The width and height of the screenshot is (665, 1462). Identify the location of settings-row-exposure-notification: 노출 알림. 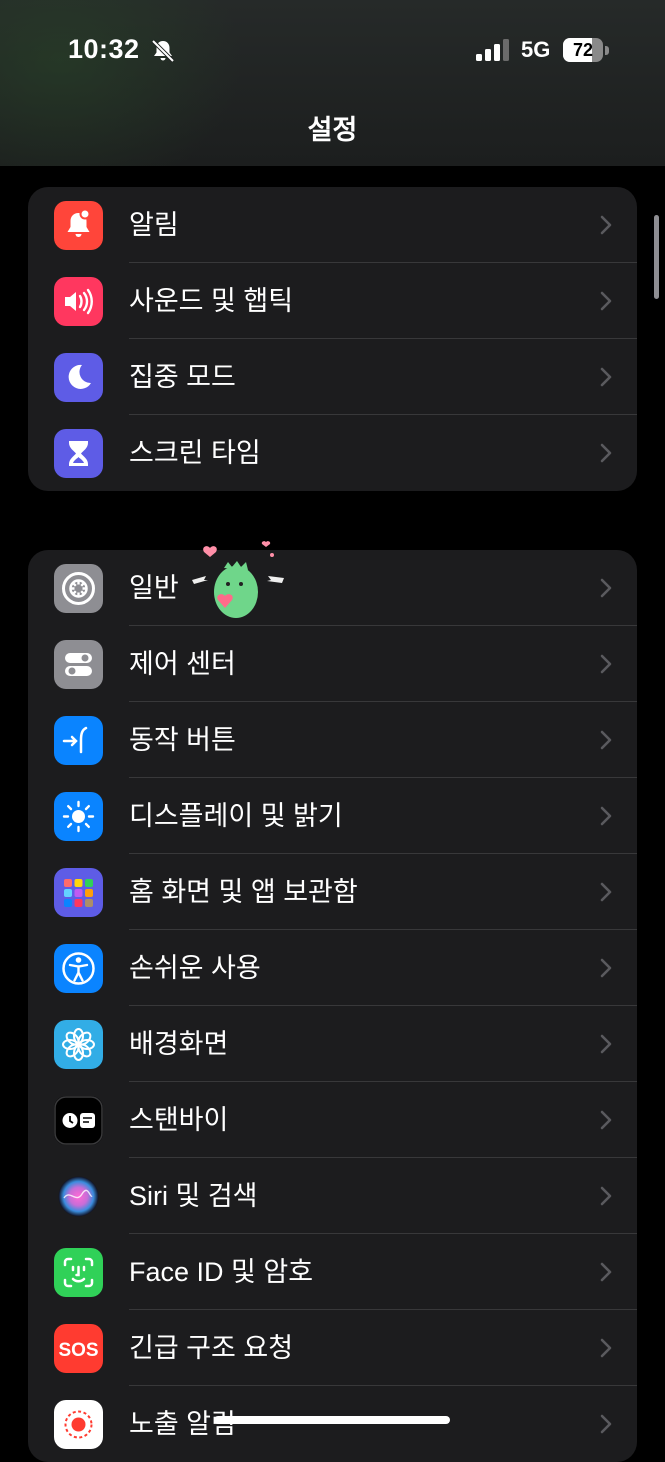
(332, 1424).